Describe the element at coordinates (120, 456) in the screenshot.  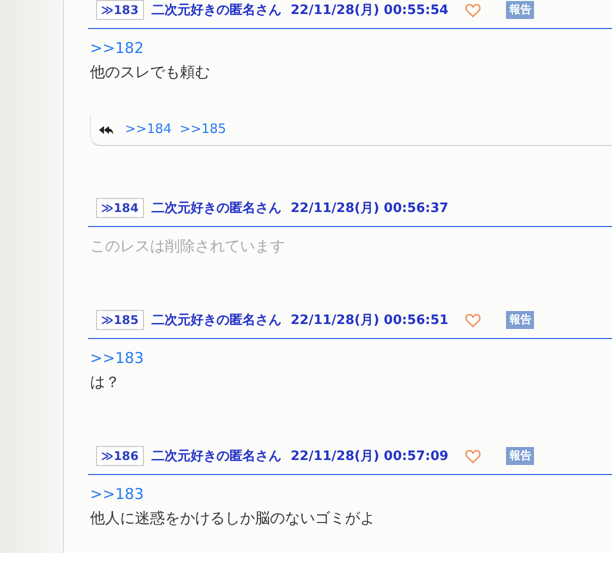
I see `post-number-link: ≫186` at that location.